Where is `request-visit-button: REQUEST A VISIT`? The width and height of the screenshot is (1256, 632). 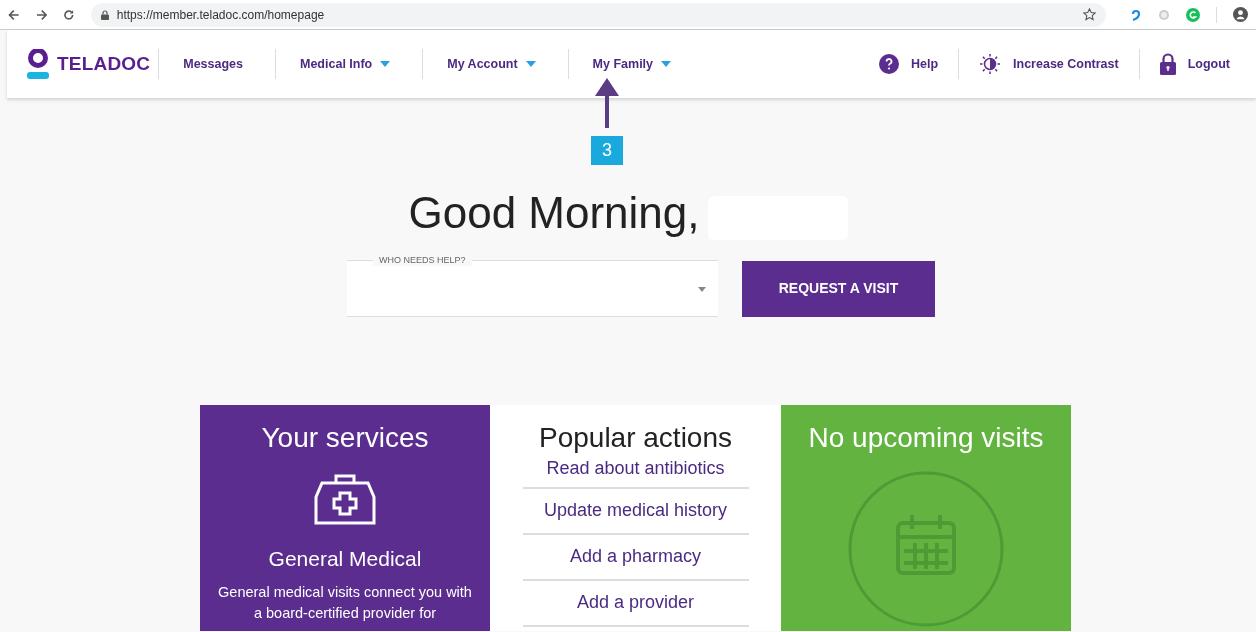 request-visit-button: REQUEST A VISIT is located at coordinates (838, 288).